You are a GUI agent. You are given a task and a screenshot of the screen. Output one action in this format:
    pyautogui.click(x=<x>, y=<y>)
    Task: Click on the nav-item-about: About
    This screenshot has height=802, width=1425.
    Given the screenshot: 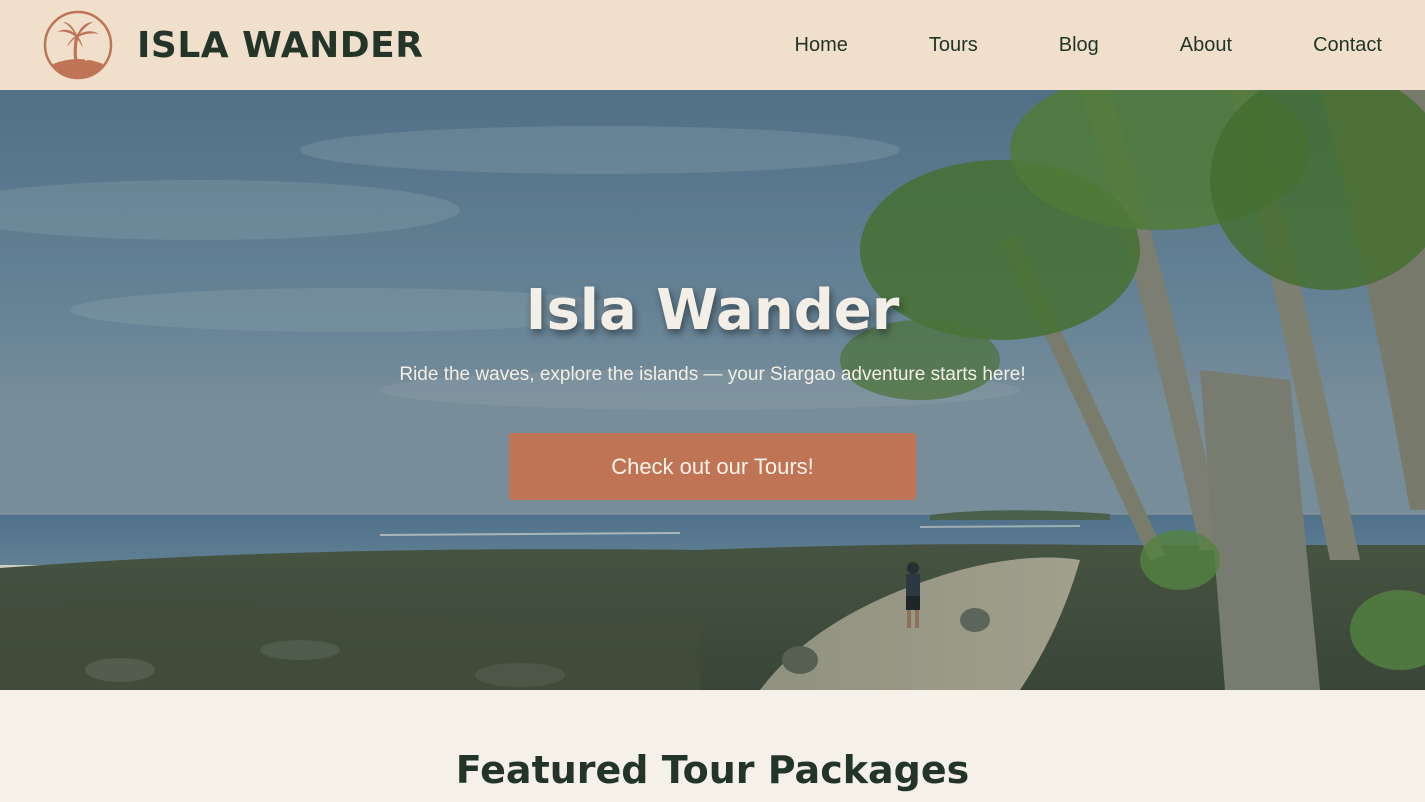 What is the action you would take?
    pyautogui.click(x=1206, y=45)
    